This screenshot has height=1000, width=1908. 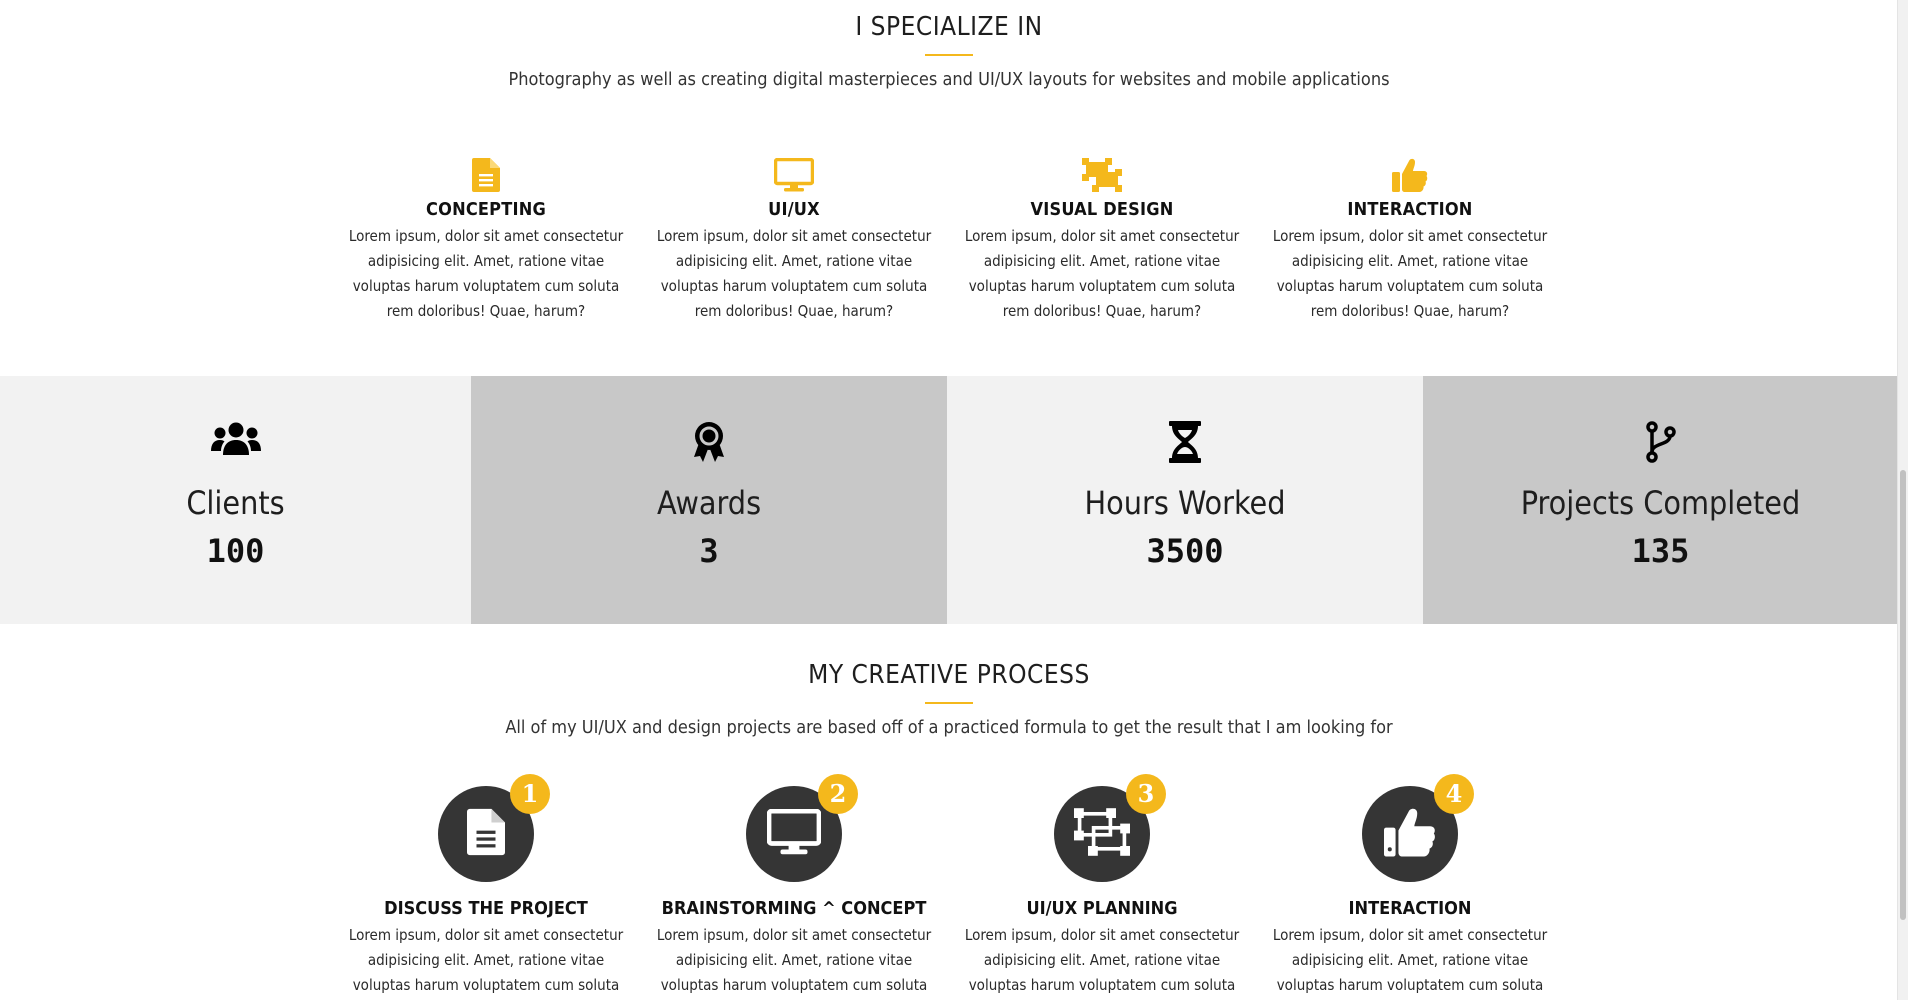 I want to click on stat-label: Clients, so click(x=235, y=503).